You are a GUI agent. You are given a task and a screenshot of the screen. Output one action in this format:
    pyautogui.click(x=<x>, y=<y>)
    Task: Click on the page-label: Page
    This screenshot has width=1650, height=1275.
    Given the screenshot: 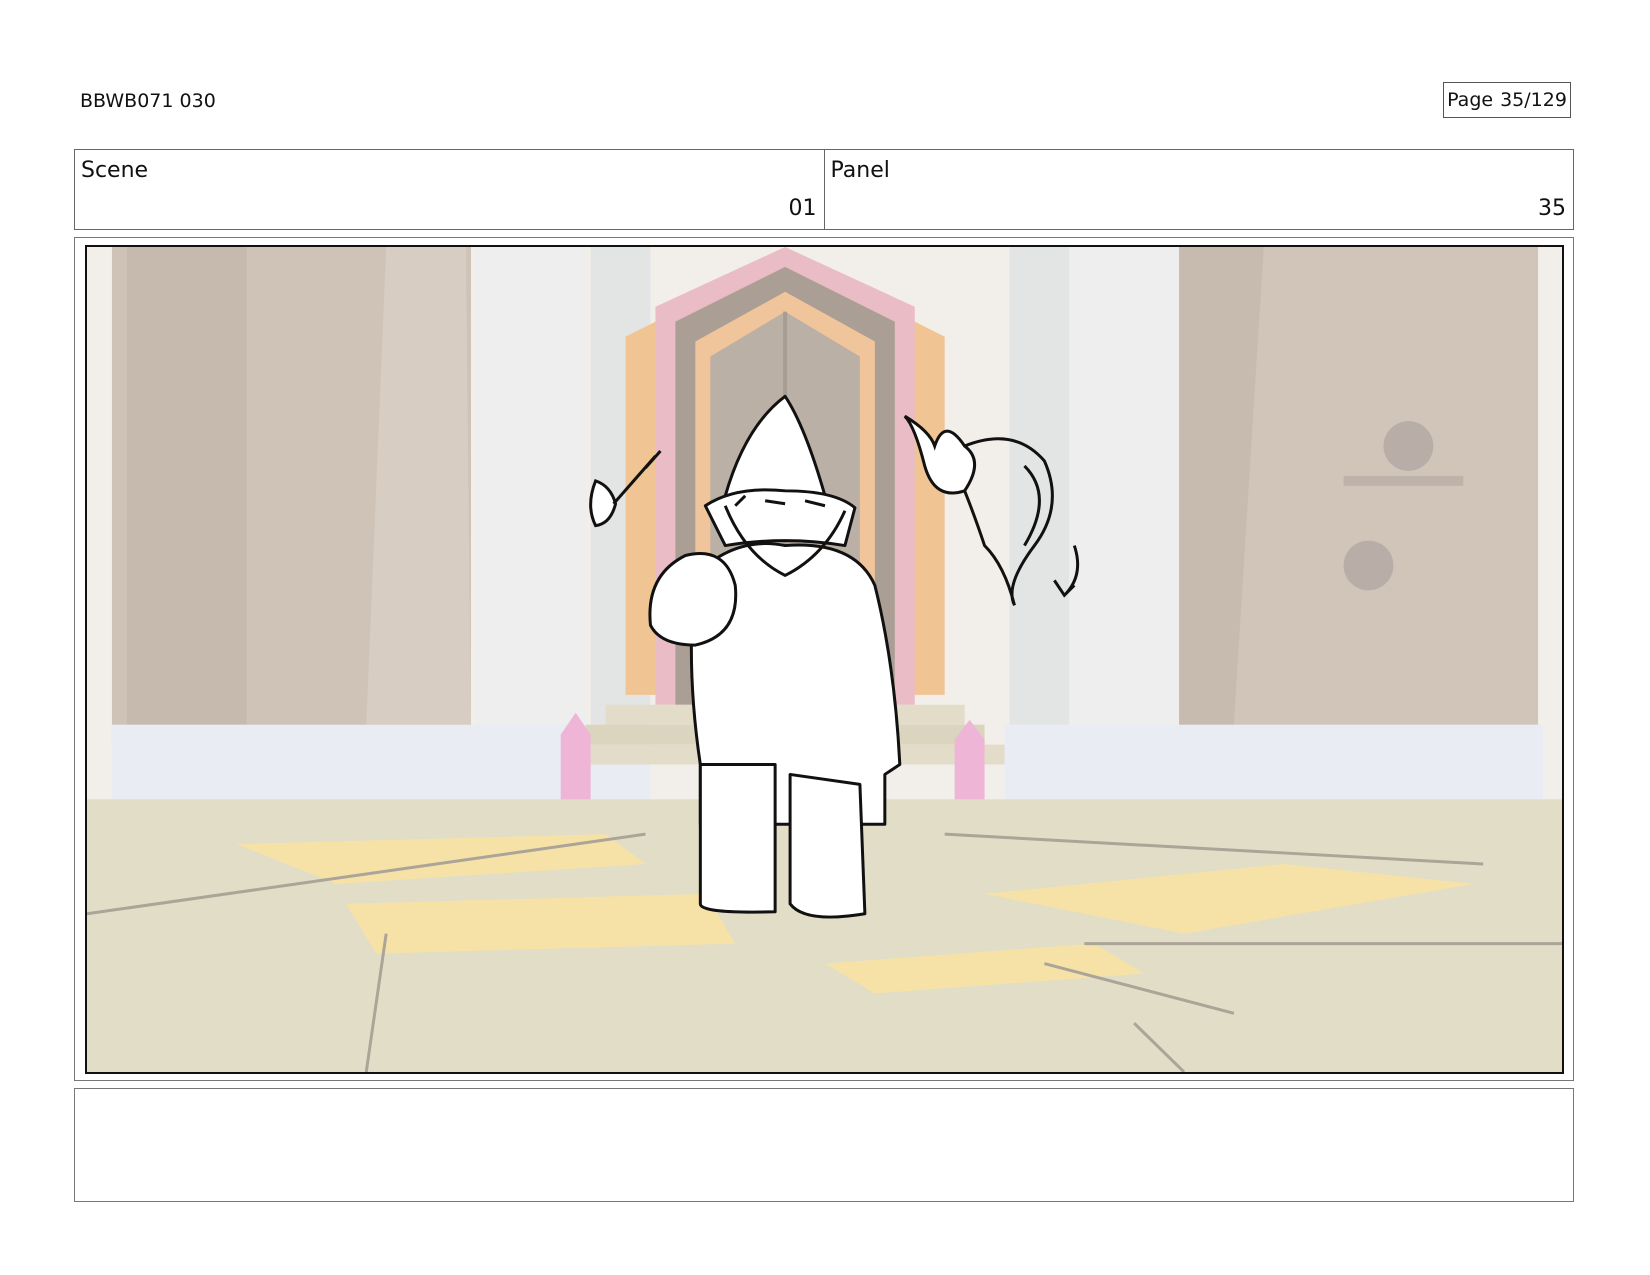 What is the action you would take?
    pyautogui.click(x=1470, y=100)
    